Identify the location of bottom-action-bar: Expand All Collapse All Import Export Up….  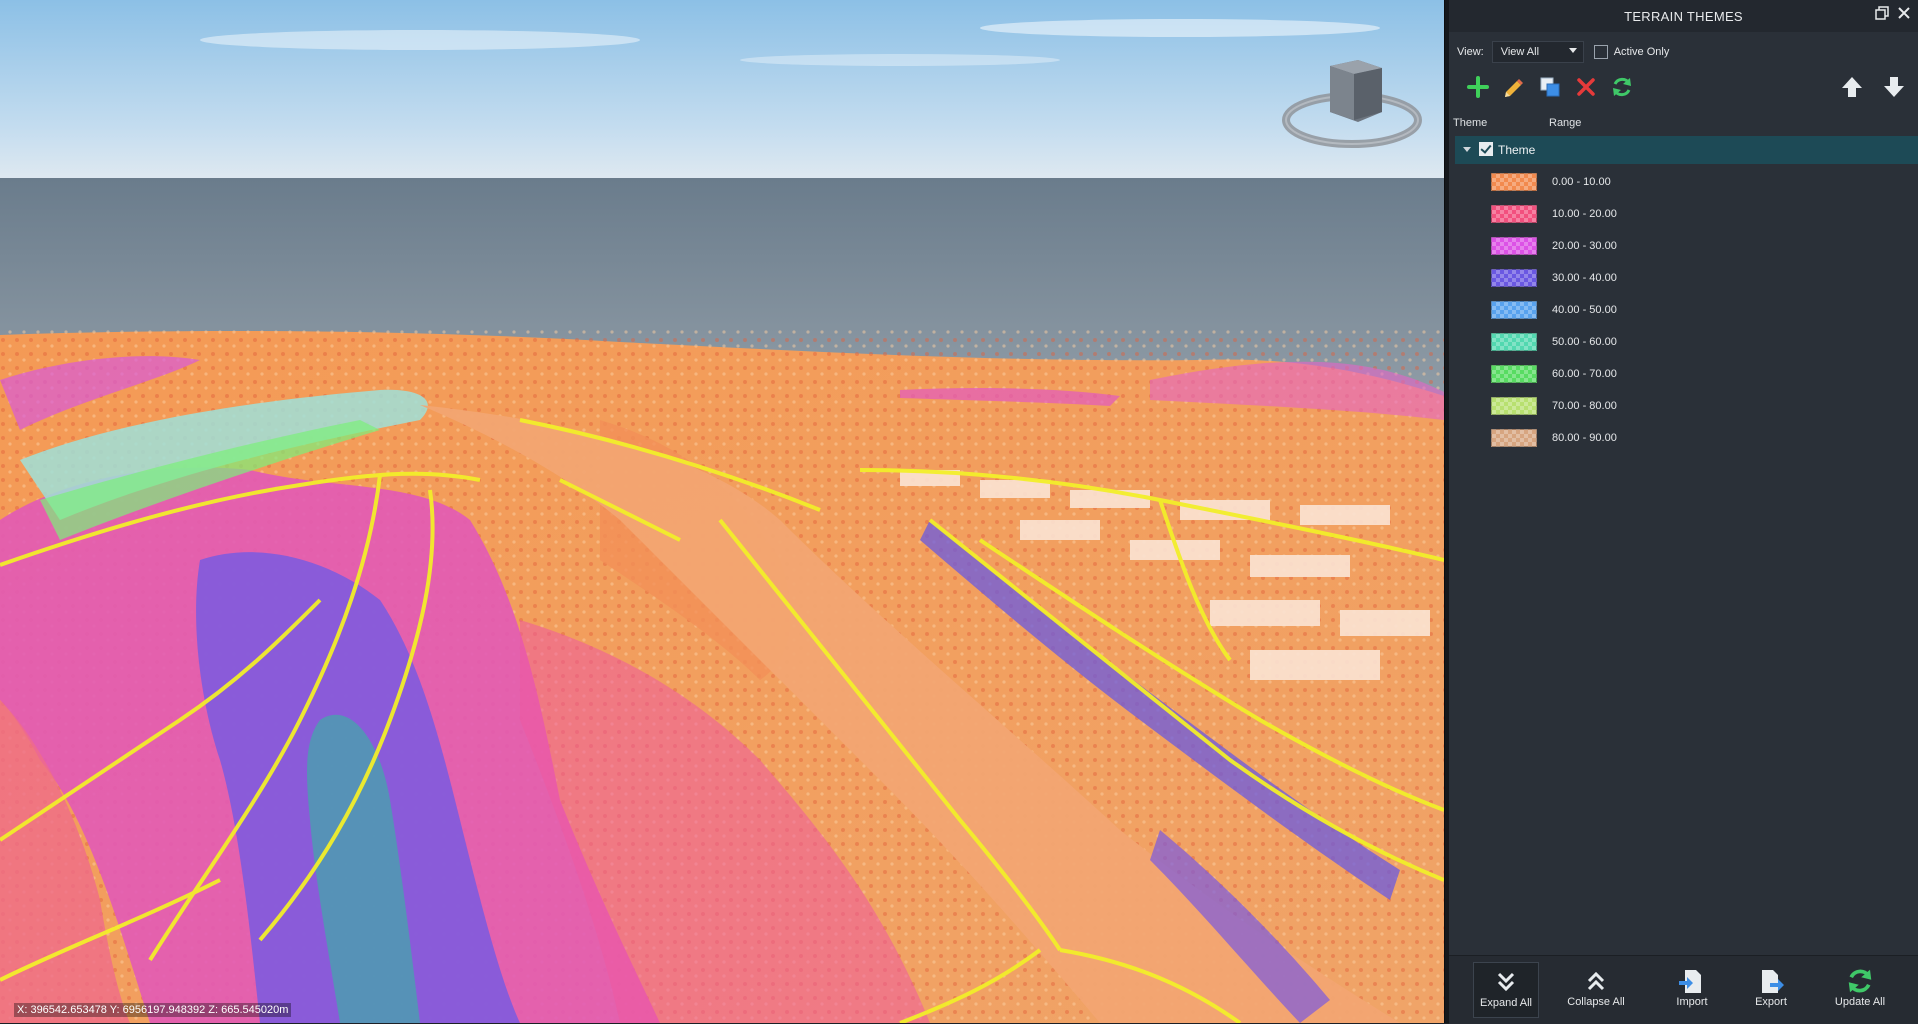
(1683, 989).